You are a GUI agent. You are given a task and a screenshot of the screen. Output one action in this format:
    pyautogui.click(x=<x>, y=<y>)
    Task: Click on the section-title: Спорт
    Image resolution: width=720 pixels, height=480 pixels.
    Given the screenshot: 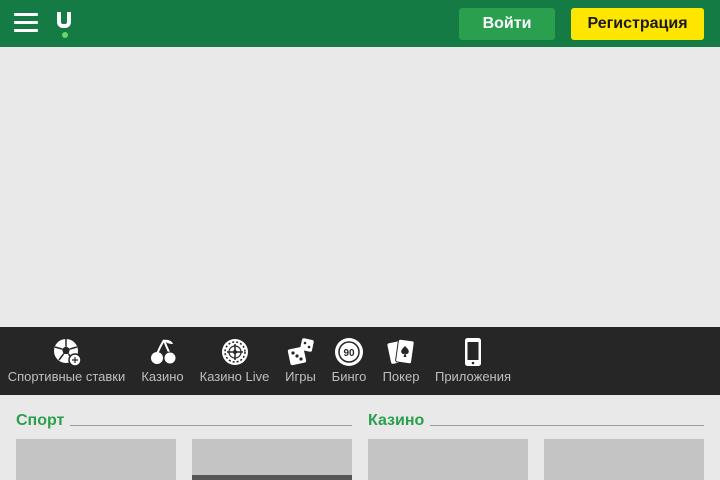 What is the action you would take?
    pyautogui.click(x=40, y=421)
    